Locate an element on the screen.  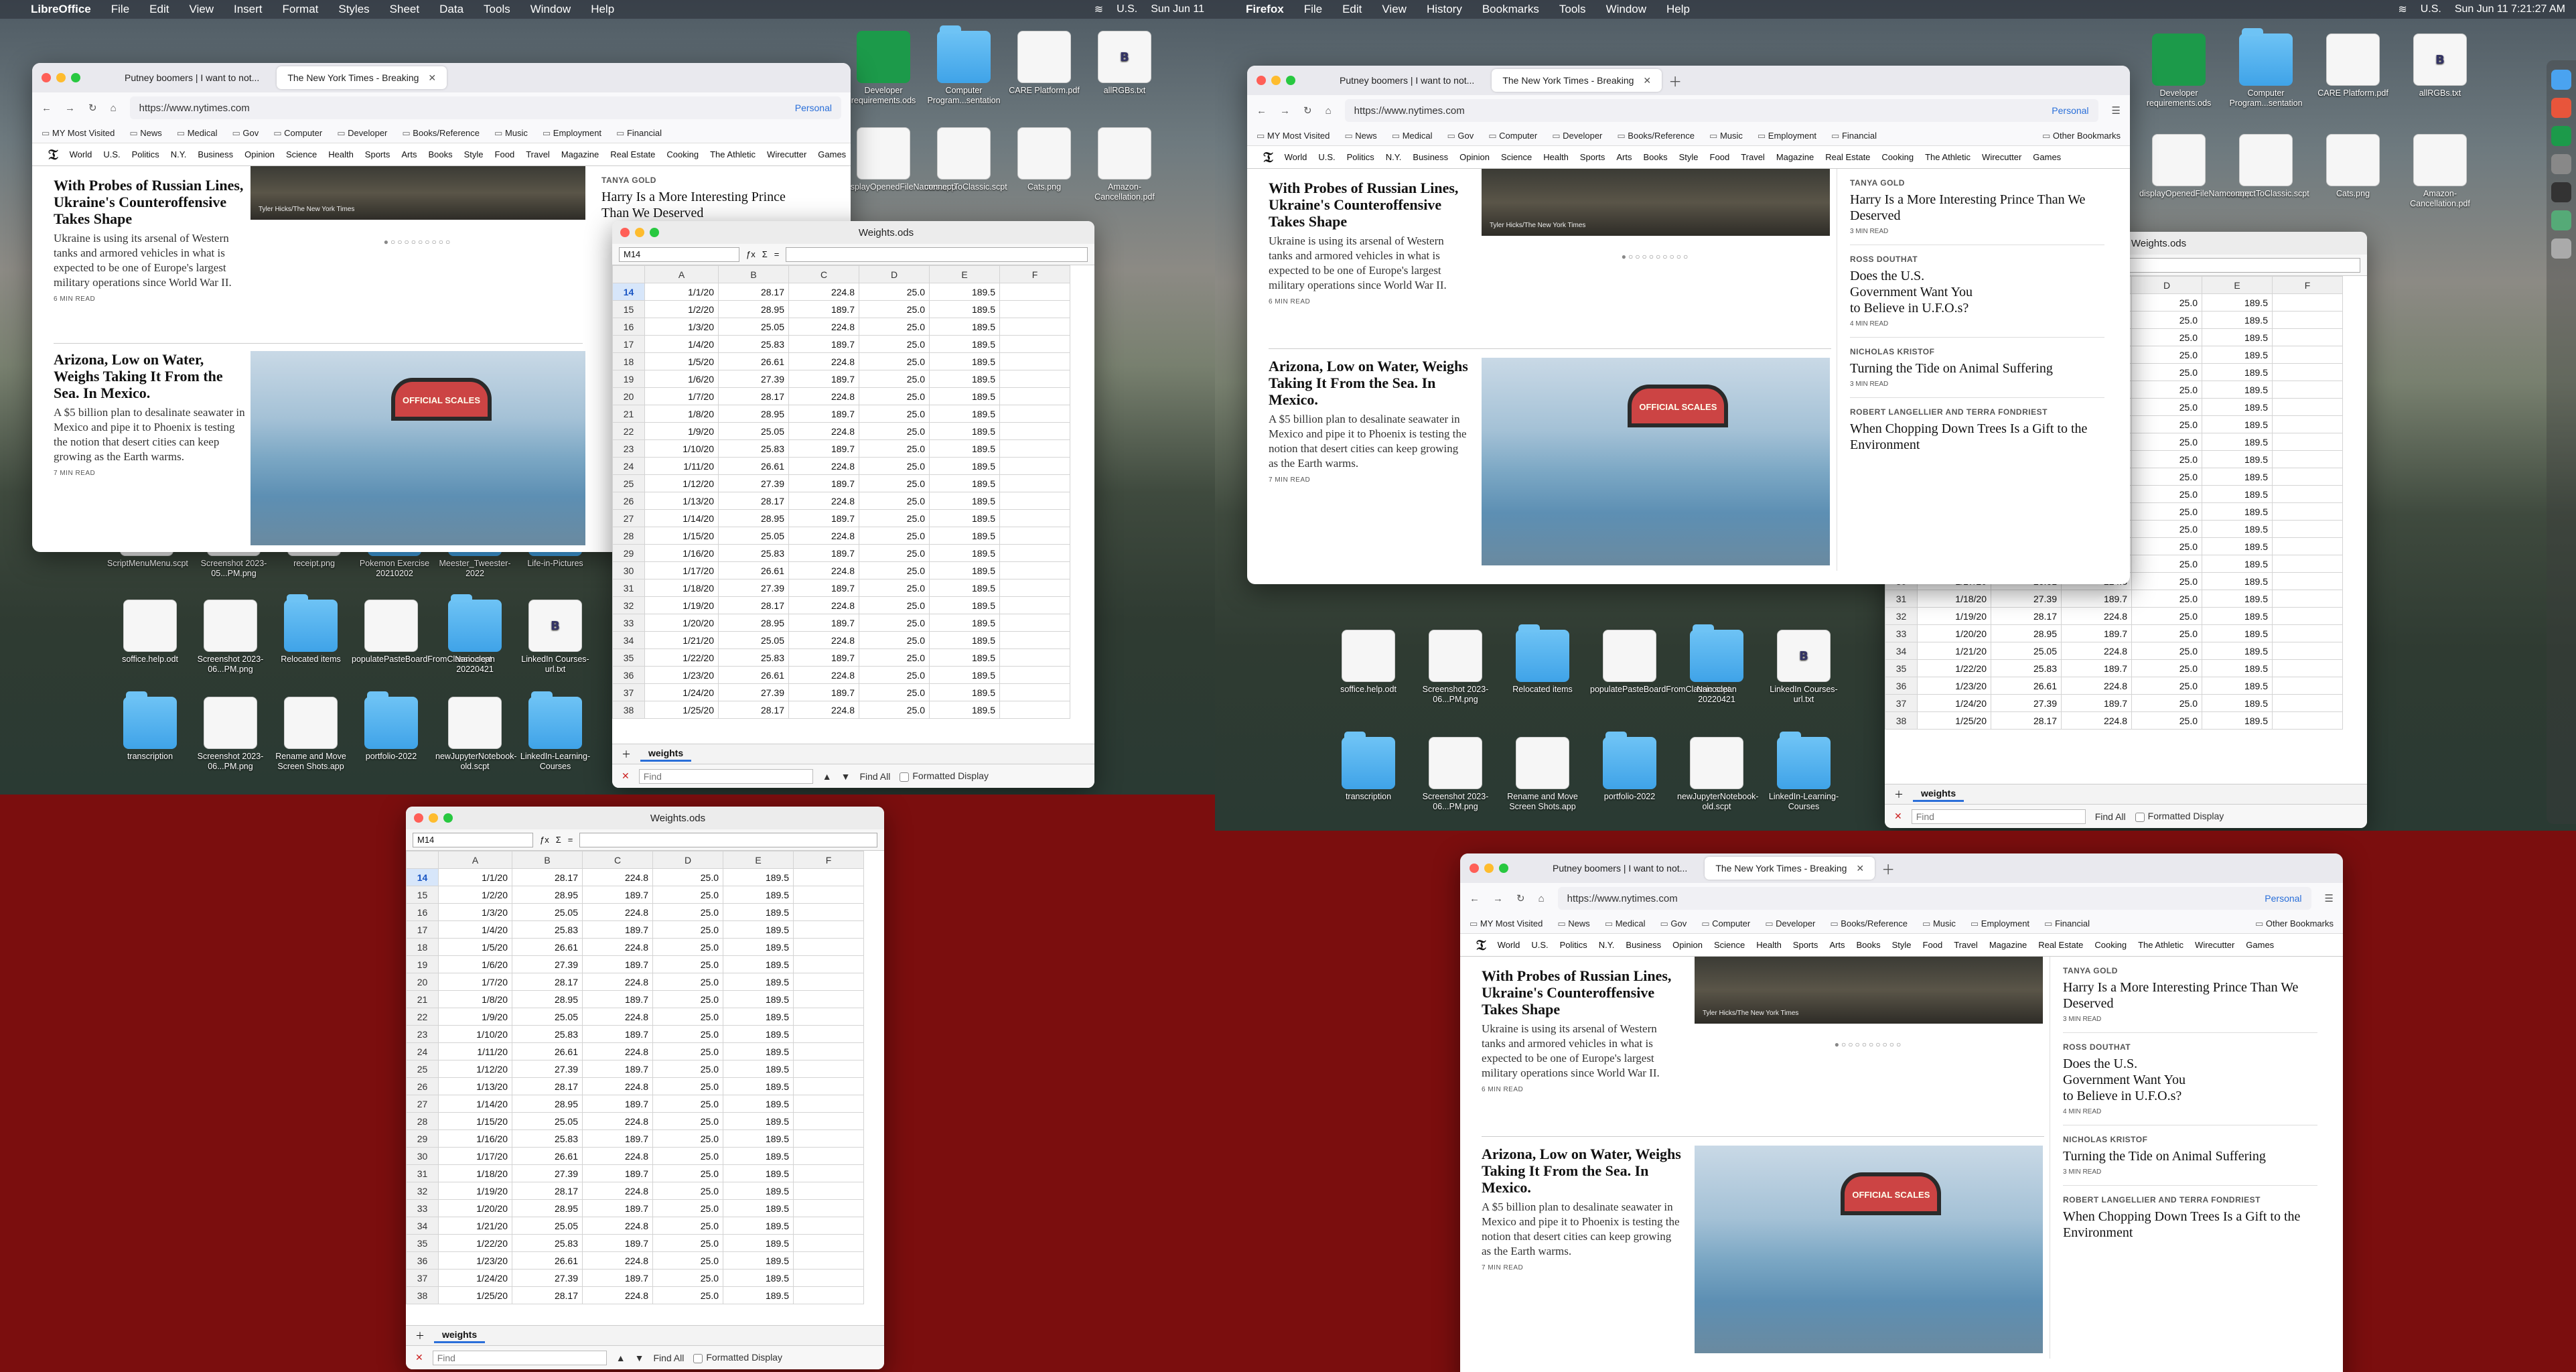
settings-icon is located at coordinates (2561, 164).